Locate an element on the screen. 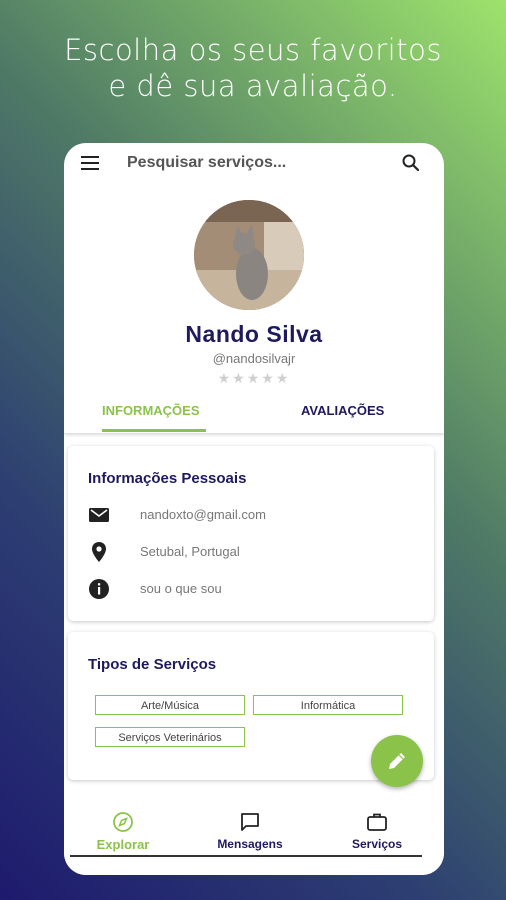  edit-fab-button is located at coordinates (397, 761).